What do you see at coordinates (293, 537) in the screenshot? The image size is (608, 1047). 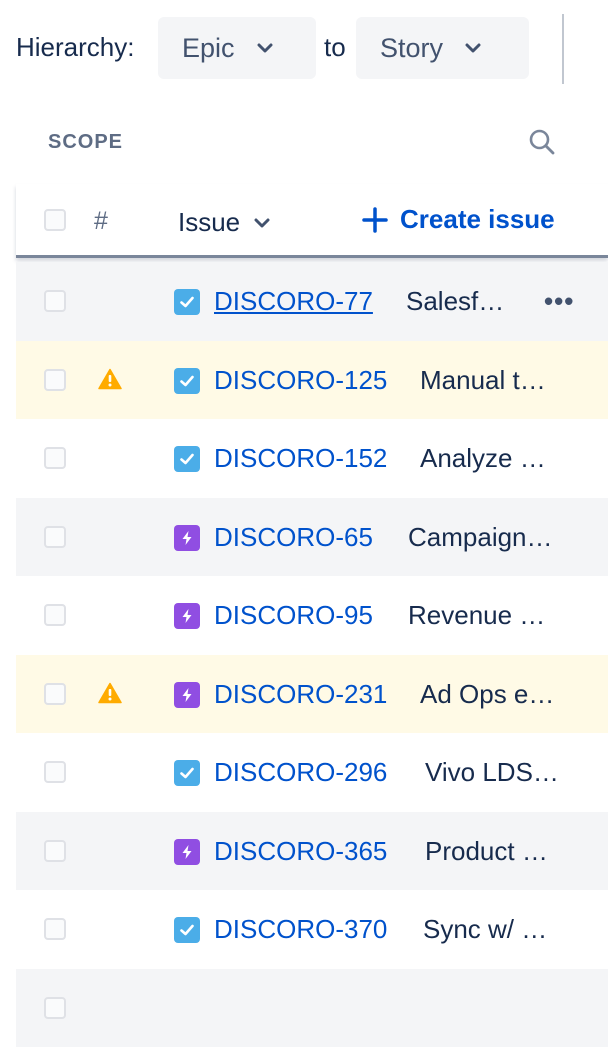 I see `issue-key-link: DISCORO-65` at bounding box center [293, 537].